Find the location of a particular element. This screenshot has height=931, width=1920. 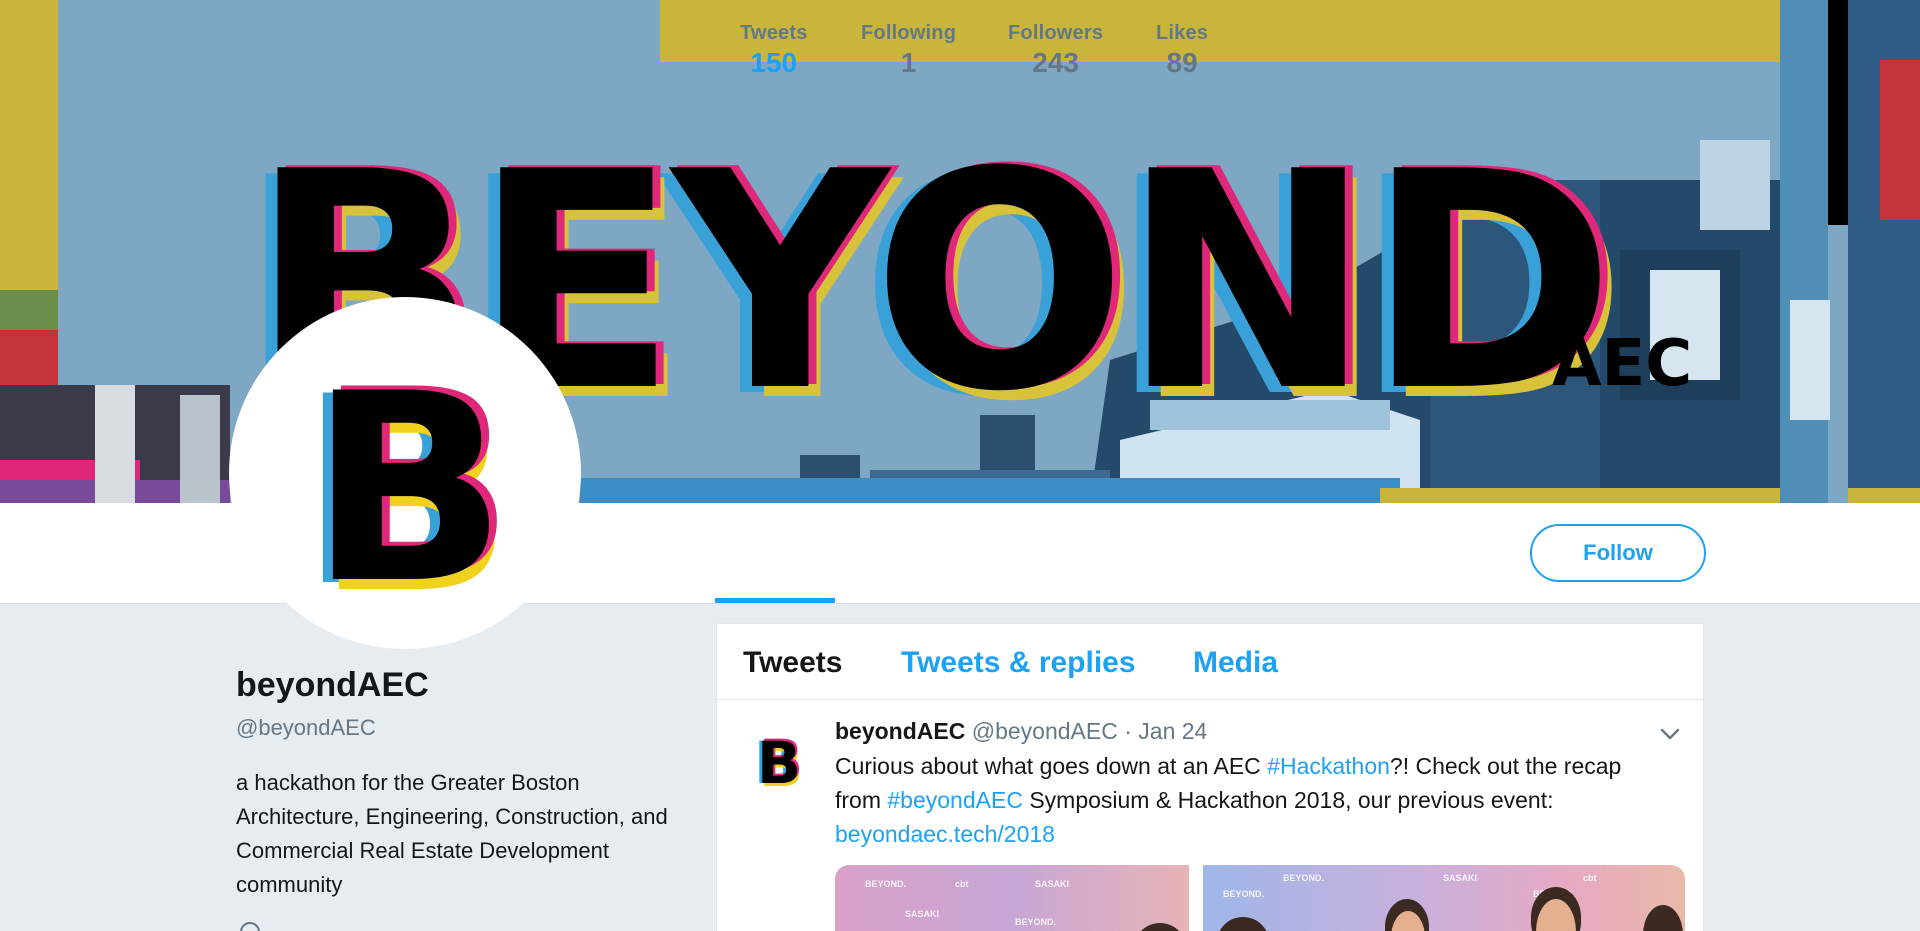

stat-likes-value: 89 is located at coordinates (1182, 62).